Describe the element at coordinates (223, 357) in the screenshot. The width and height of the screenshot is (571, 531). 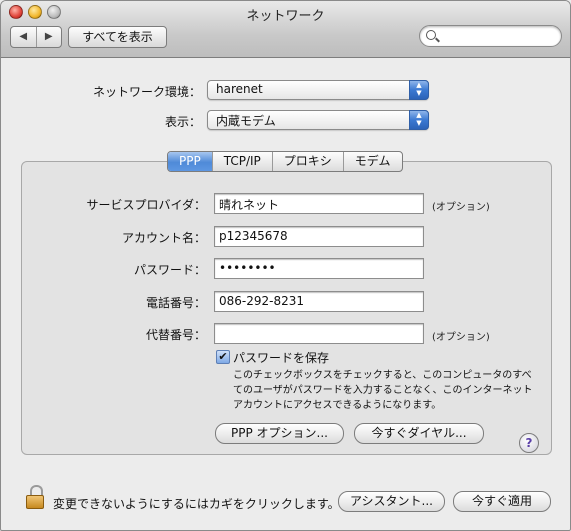
I see `save-password-checkbox: ✔` at that location.